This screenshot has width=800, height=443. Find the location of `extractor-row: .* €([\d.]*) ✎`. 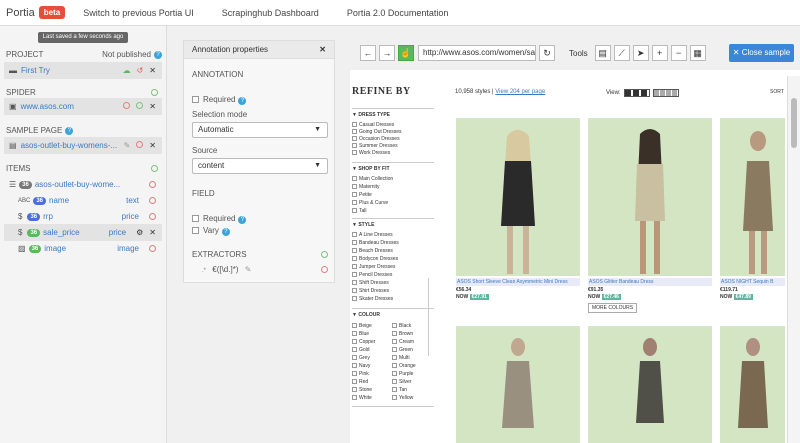

extractor-row: .* €([\d.]*) ✎ is located at coordinates (265, 269).